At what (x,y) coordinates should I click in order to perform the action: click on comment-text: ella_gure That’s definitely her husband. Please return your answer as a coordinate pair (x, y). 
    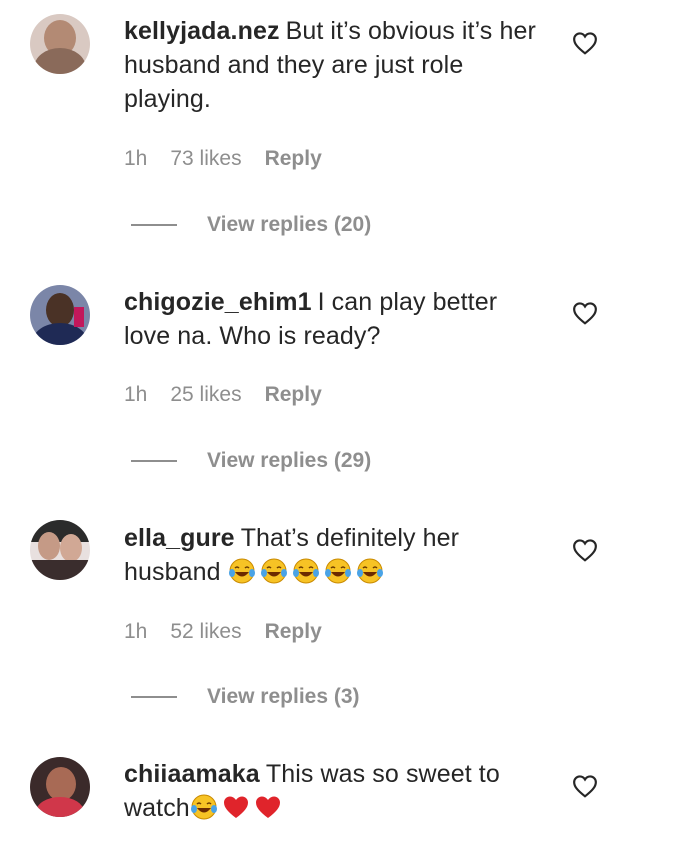
    Looking at the image, I should click on (334, 555).